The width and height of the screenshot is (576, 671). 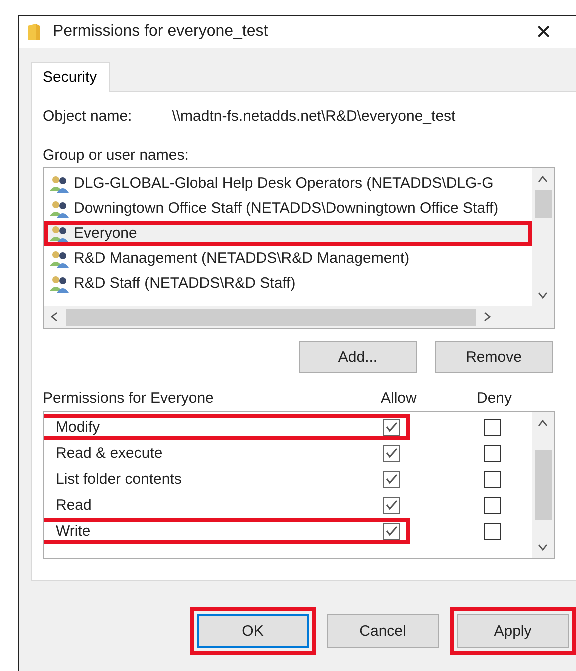 I want to click on permission-name: Read & execute, so click(x=110, y=453).